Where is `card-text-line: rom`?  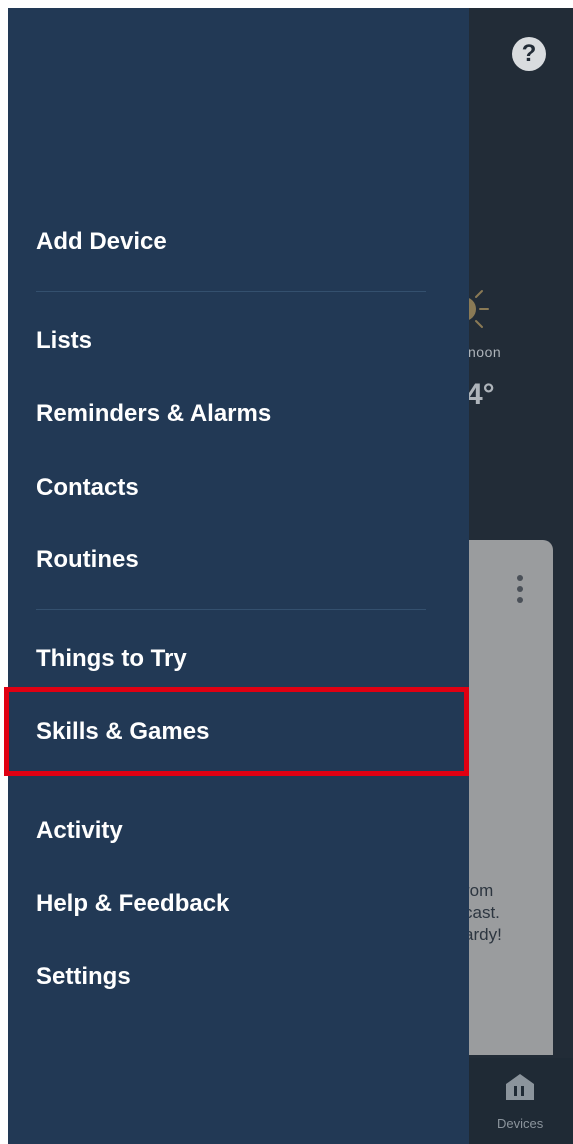 card-text-line: rom is located at coordinates (479, 890).